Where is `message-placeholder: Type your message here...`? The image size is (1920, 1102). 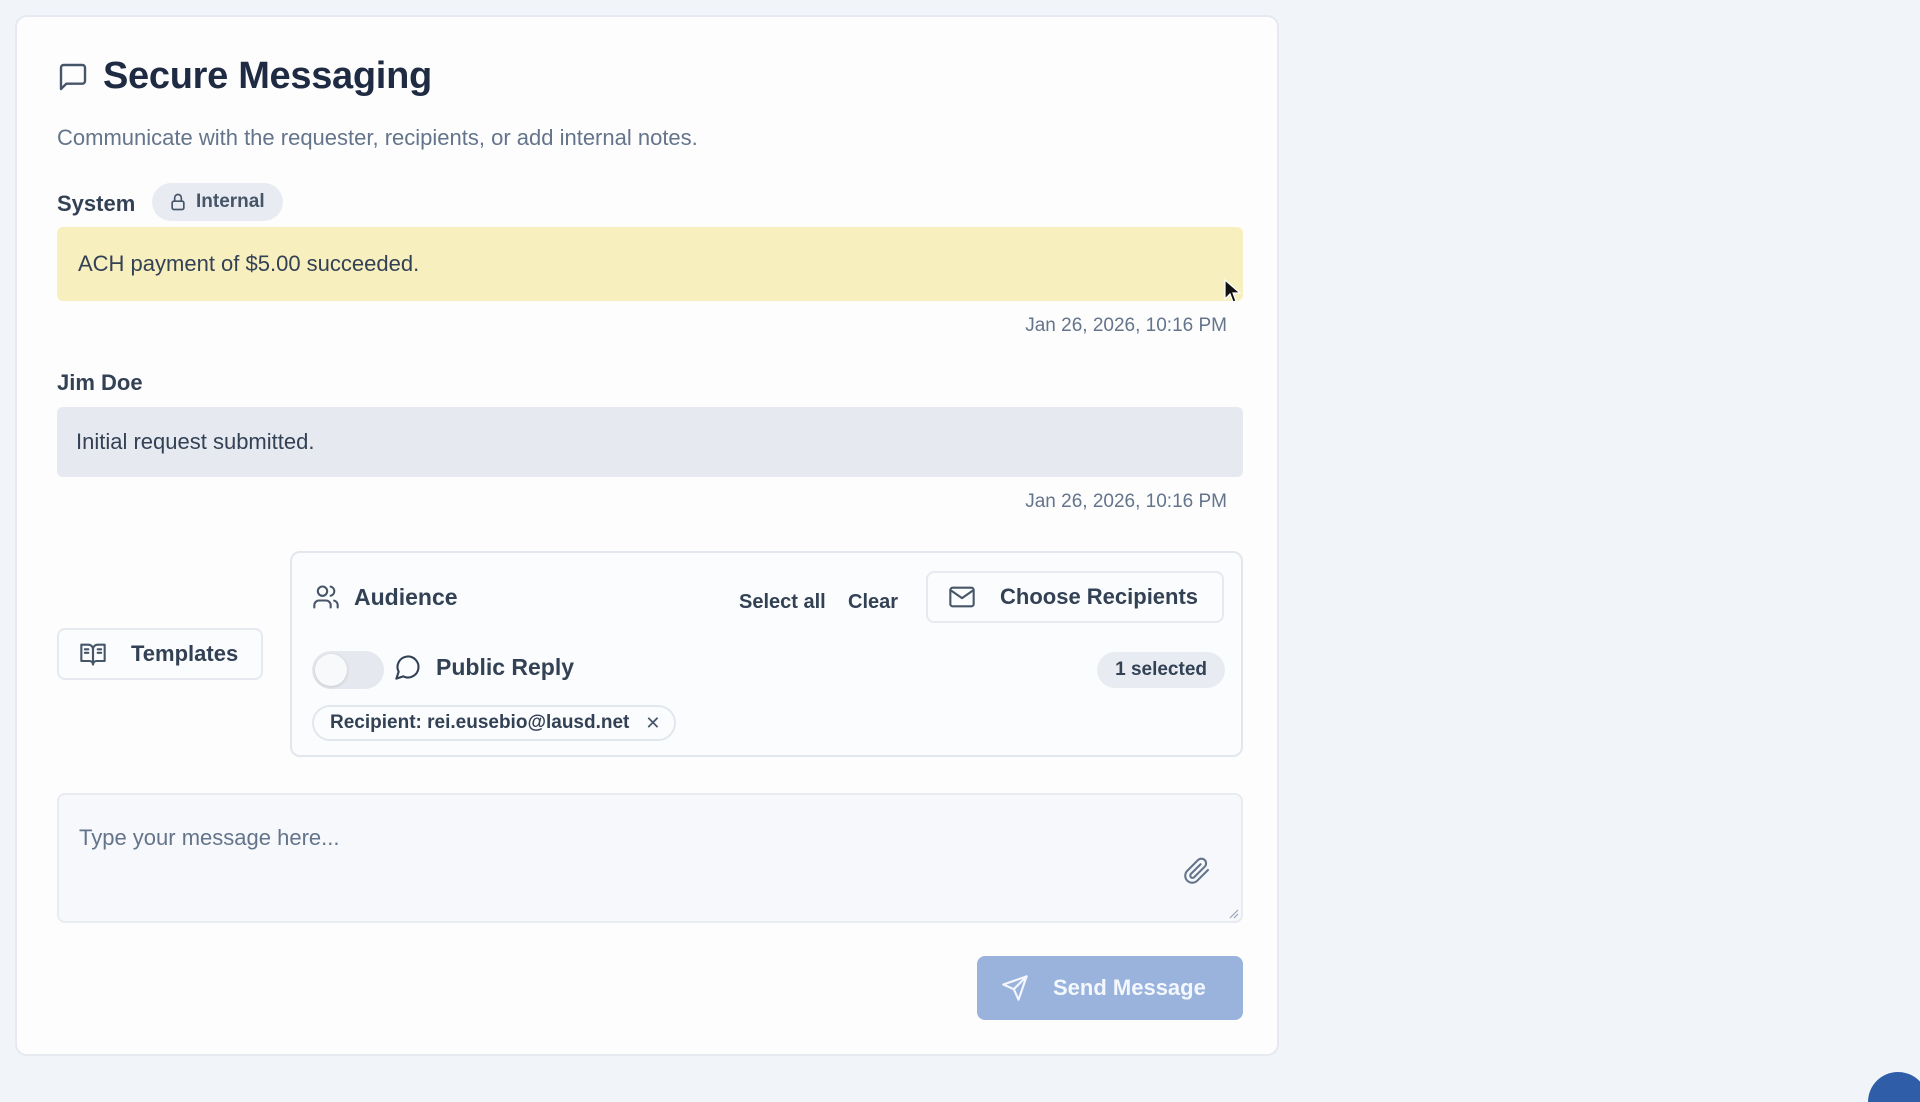
message-placeholder: Type your message here... is located at coordinates (209, 837).